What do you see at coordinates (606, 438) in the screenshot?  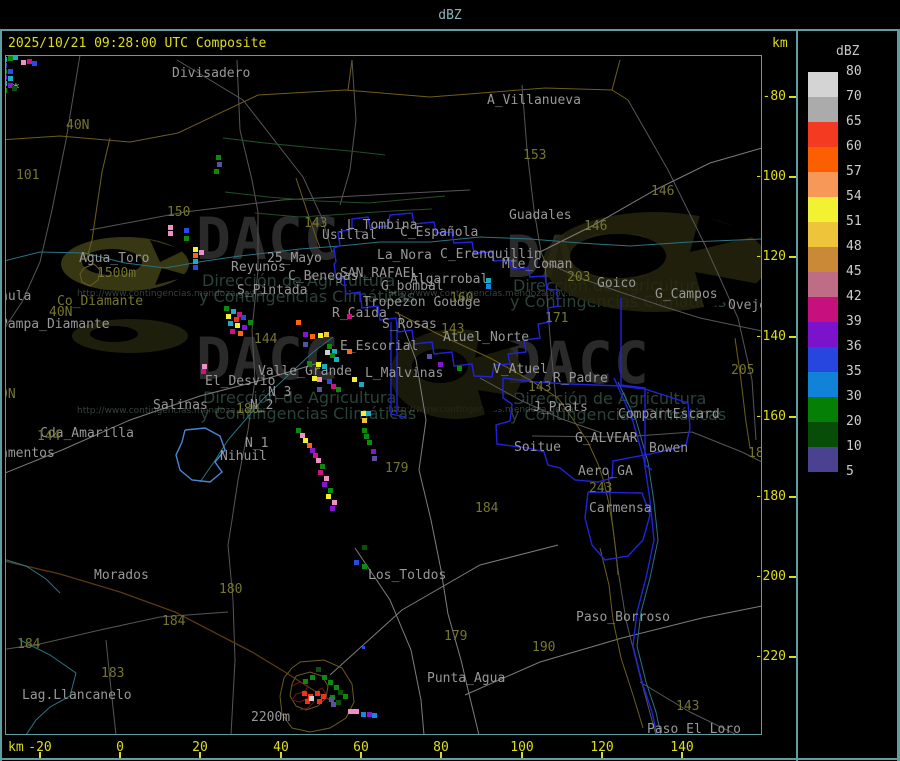 I see `place-label: G_ALVEAR` at bounding box center [606, 438].